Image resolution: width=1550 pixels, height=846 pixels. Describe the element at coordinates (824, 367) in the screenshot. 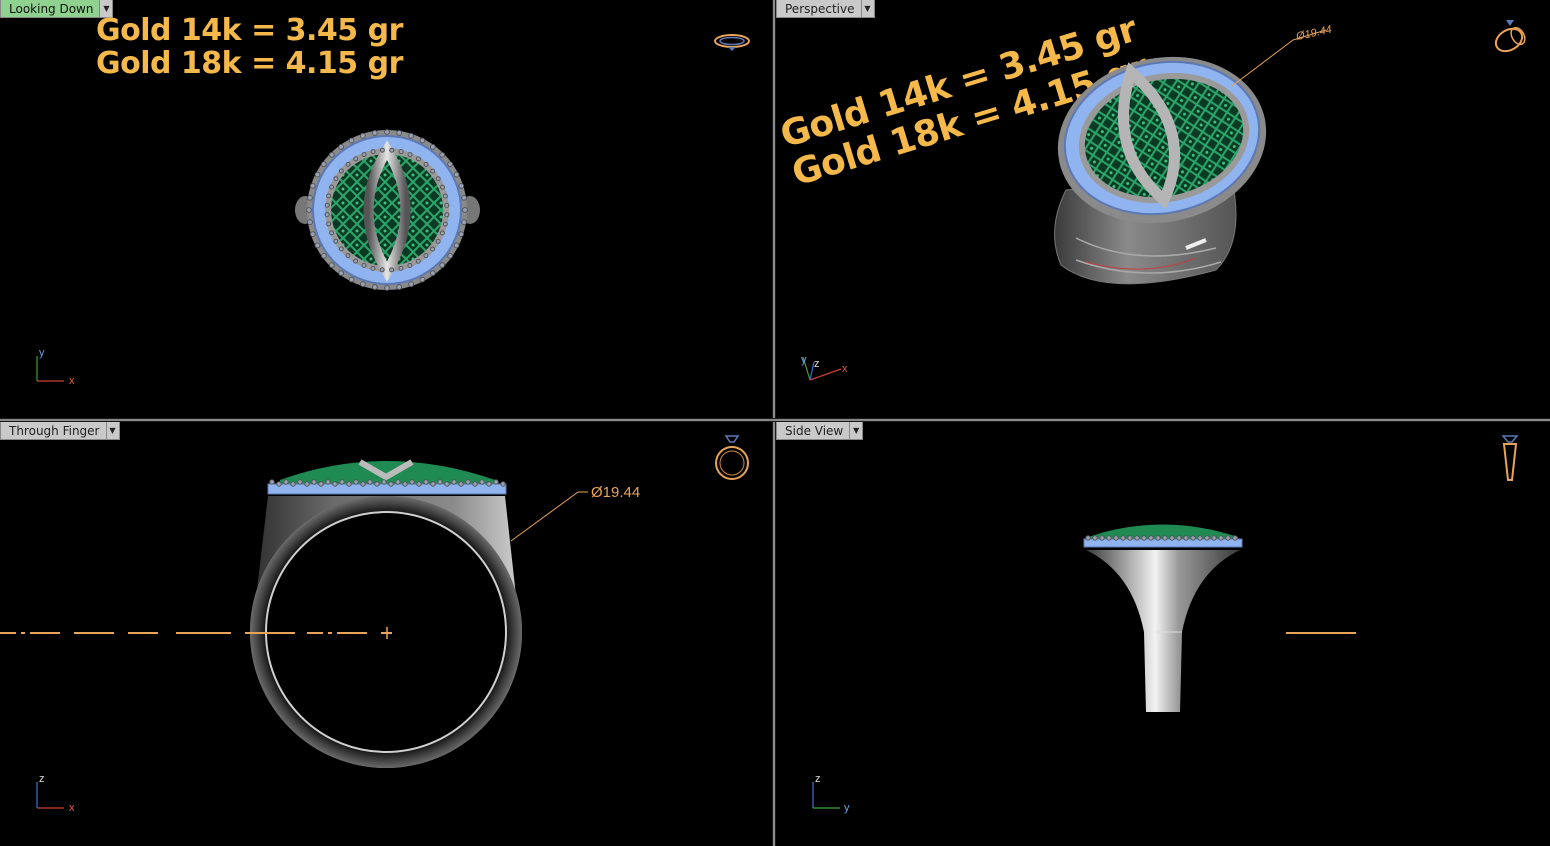

I see `axis-triad: y z x` at that location.